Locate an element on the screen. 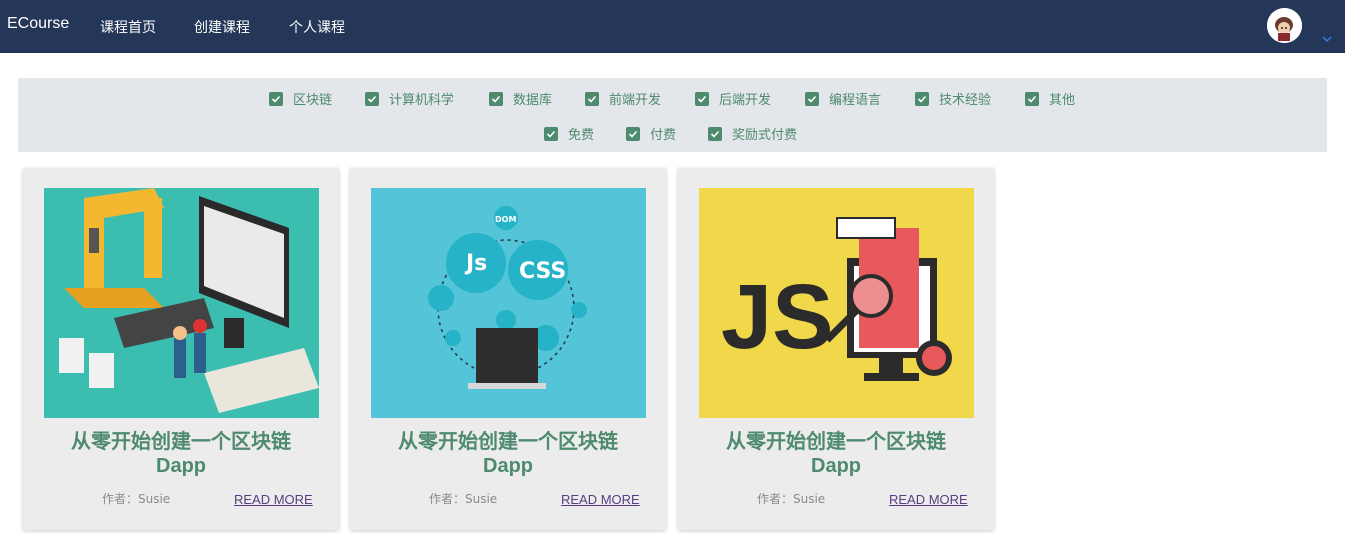 The image size is (1345, 540). js-debug-illustration: JS is located at coordinates (836, 303).